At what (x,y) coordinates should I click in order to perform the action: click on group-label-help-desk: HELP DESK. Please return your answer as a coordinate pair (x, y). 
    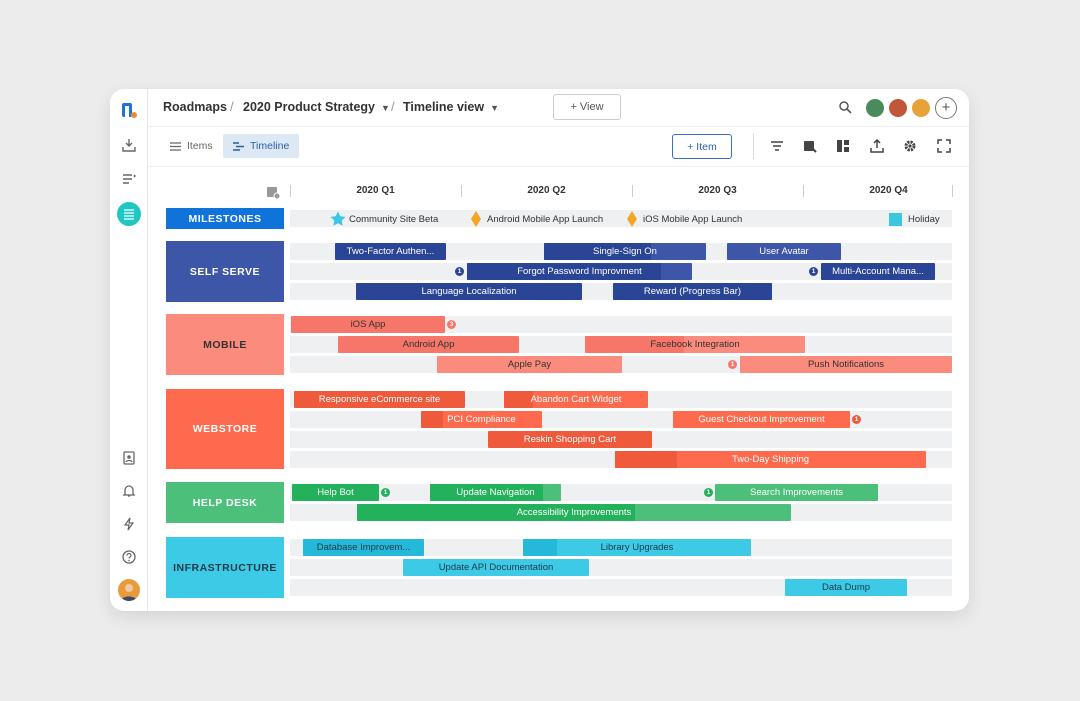
    Looking at the image, I should click on (225, 502).